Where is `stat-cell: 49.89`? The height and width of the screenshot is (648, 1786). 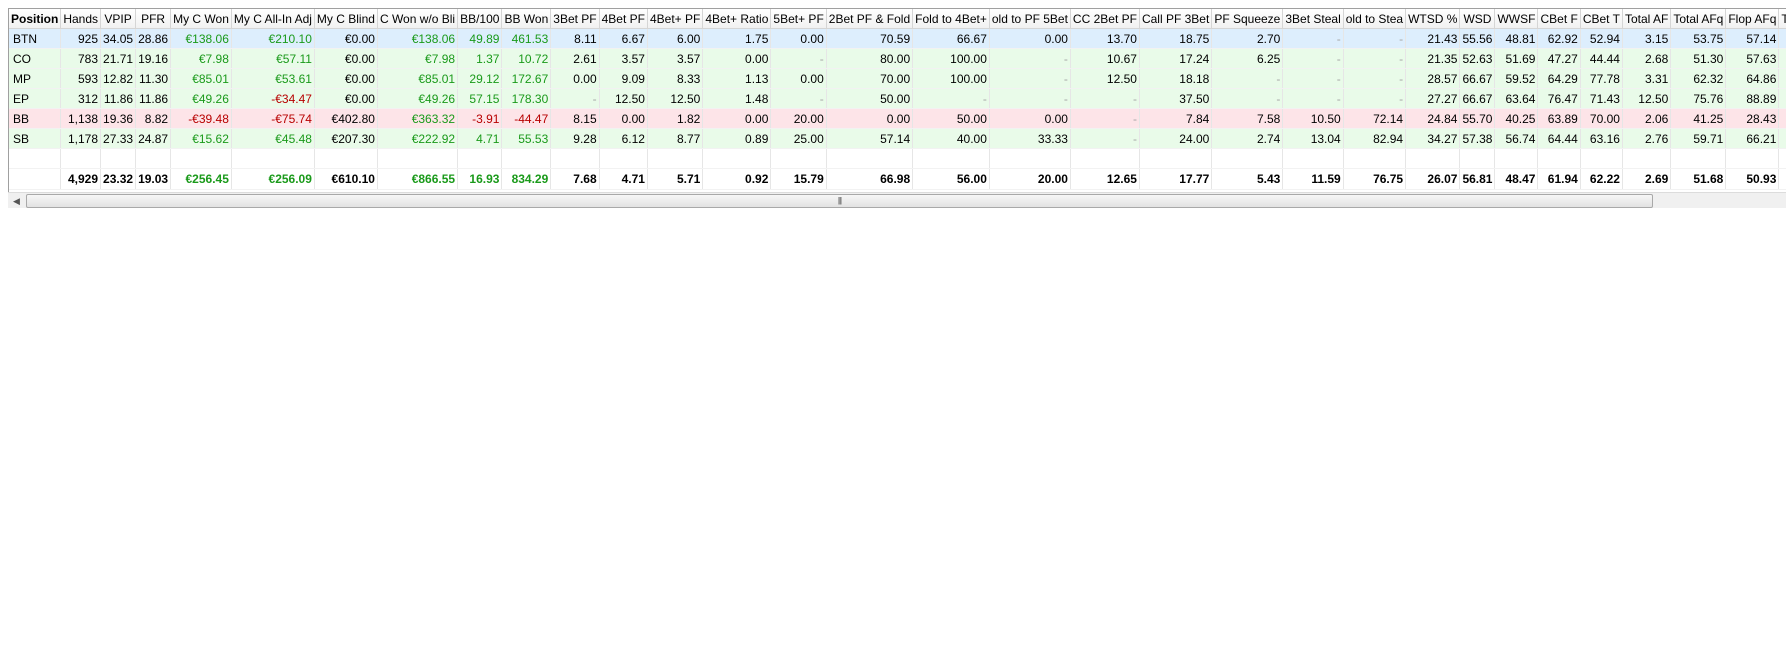 stat-cell: 49.89 is located at coordinates (480, 38).